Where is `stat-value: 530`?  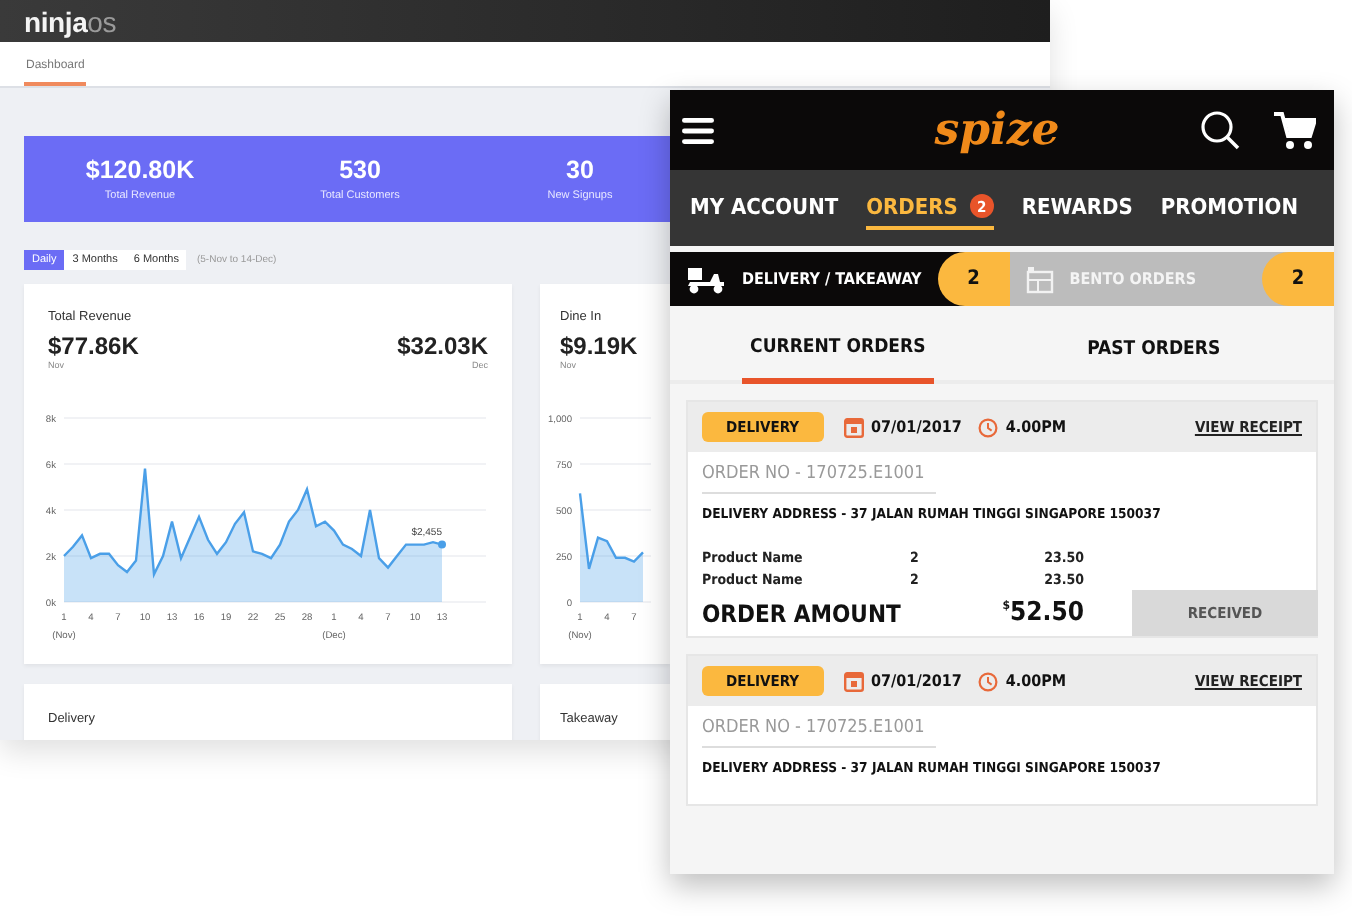
stat-value: 530 is located at coordinates (360, 170).